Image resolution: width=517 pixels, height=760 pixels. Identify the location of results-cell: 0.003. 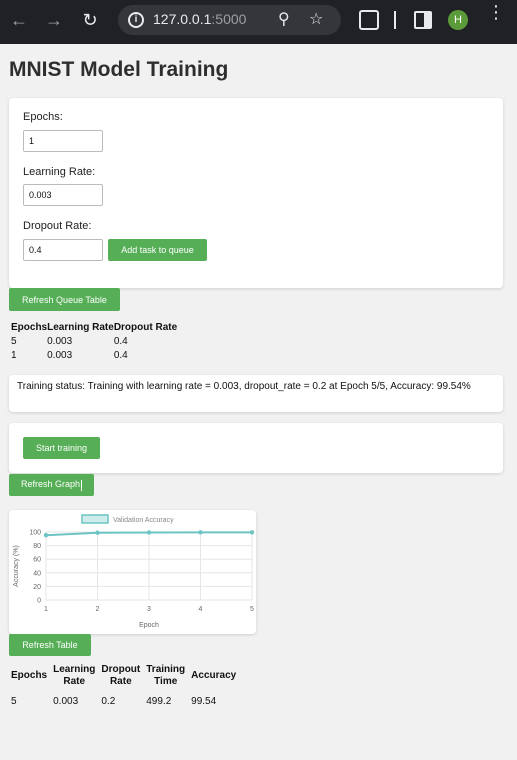
(66, 701).